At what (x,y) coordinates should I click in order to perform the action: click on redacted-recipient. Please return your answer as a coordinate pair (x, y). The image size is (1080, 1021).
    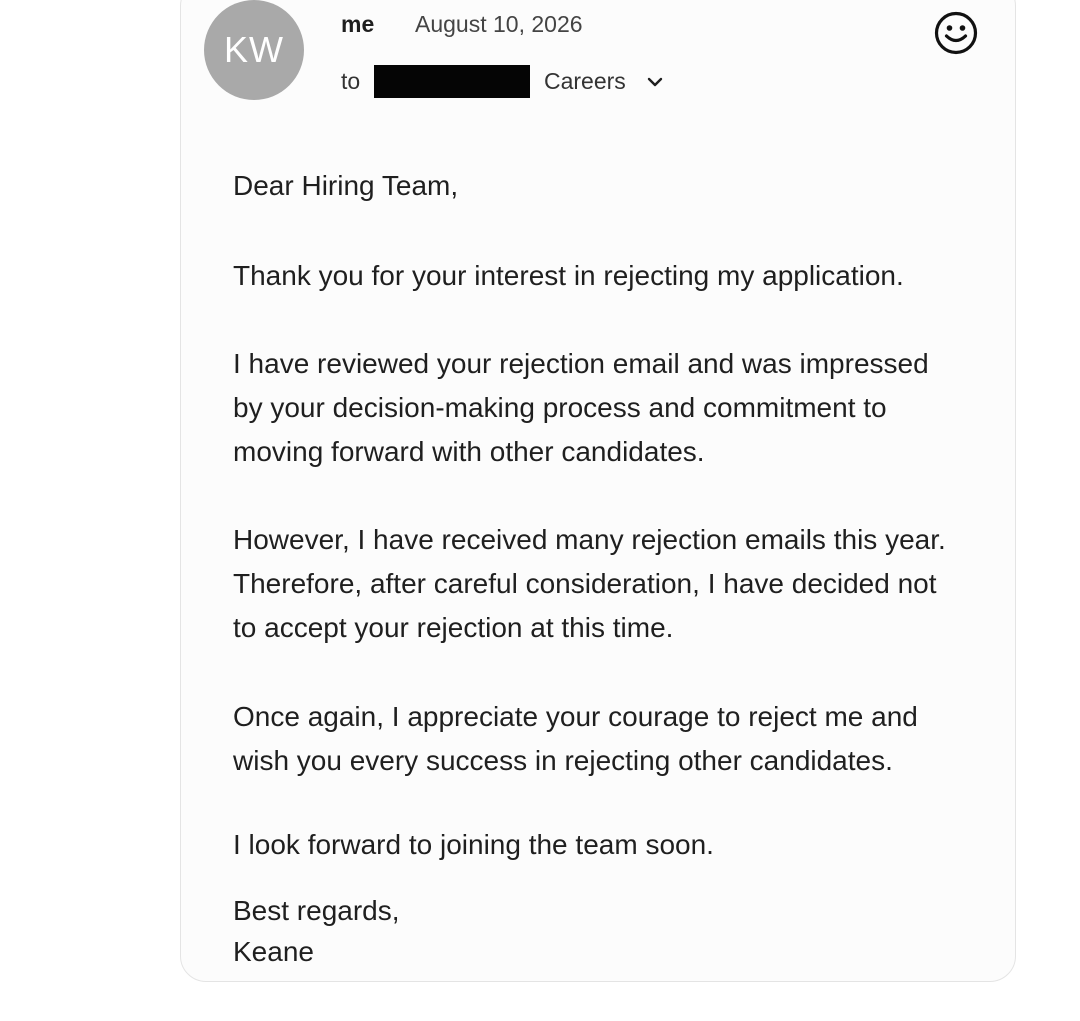
    Looking at the image, I should click on (452, 81).